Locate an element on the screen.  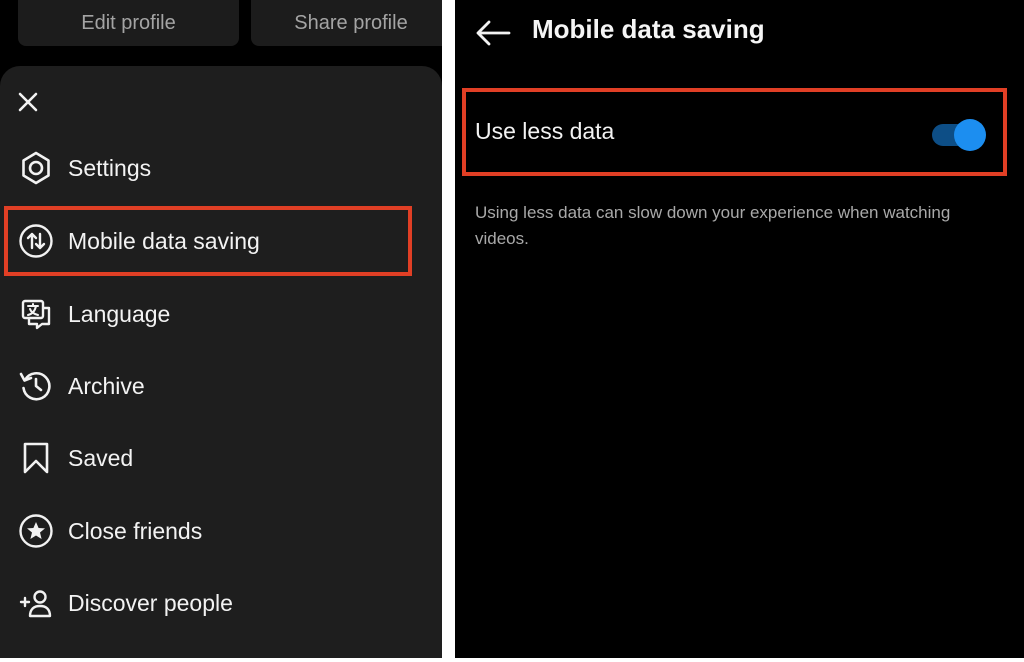
close-button is located at coordinates (28, 102).